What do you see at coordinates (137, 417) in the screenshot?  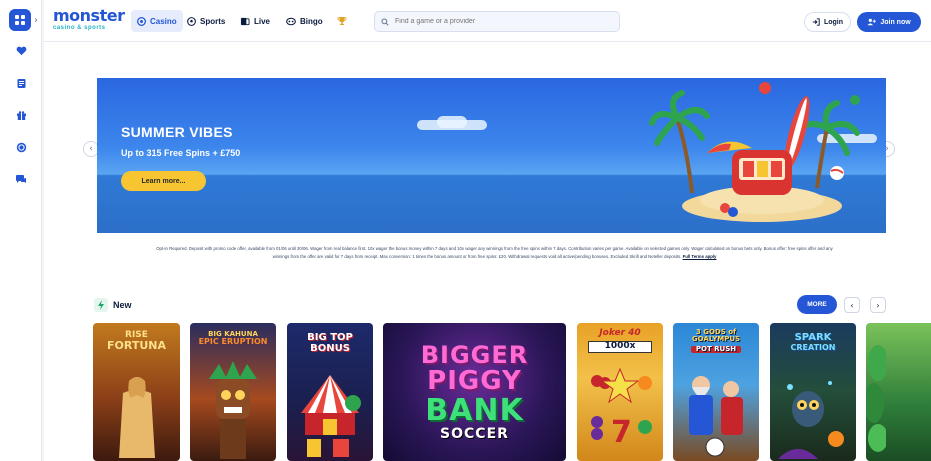 I see `fortuna-figure-illustration` at bounding box center [137, 417].